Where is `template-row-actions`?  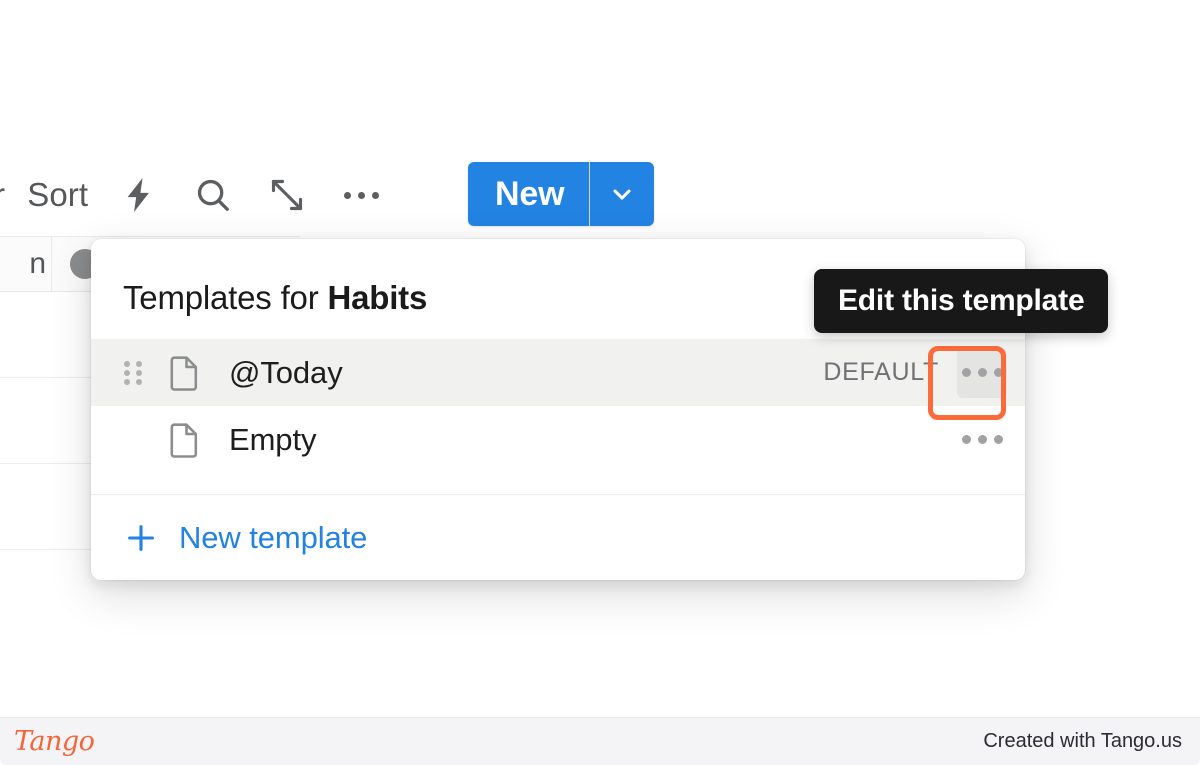
template-row-actions is located at coordinates (982, 440).